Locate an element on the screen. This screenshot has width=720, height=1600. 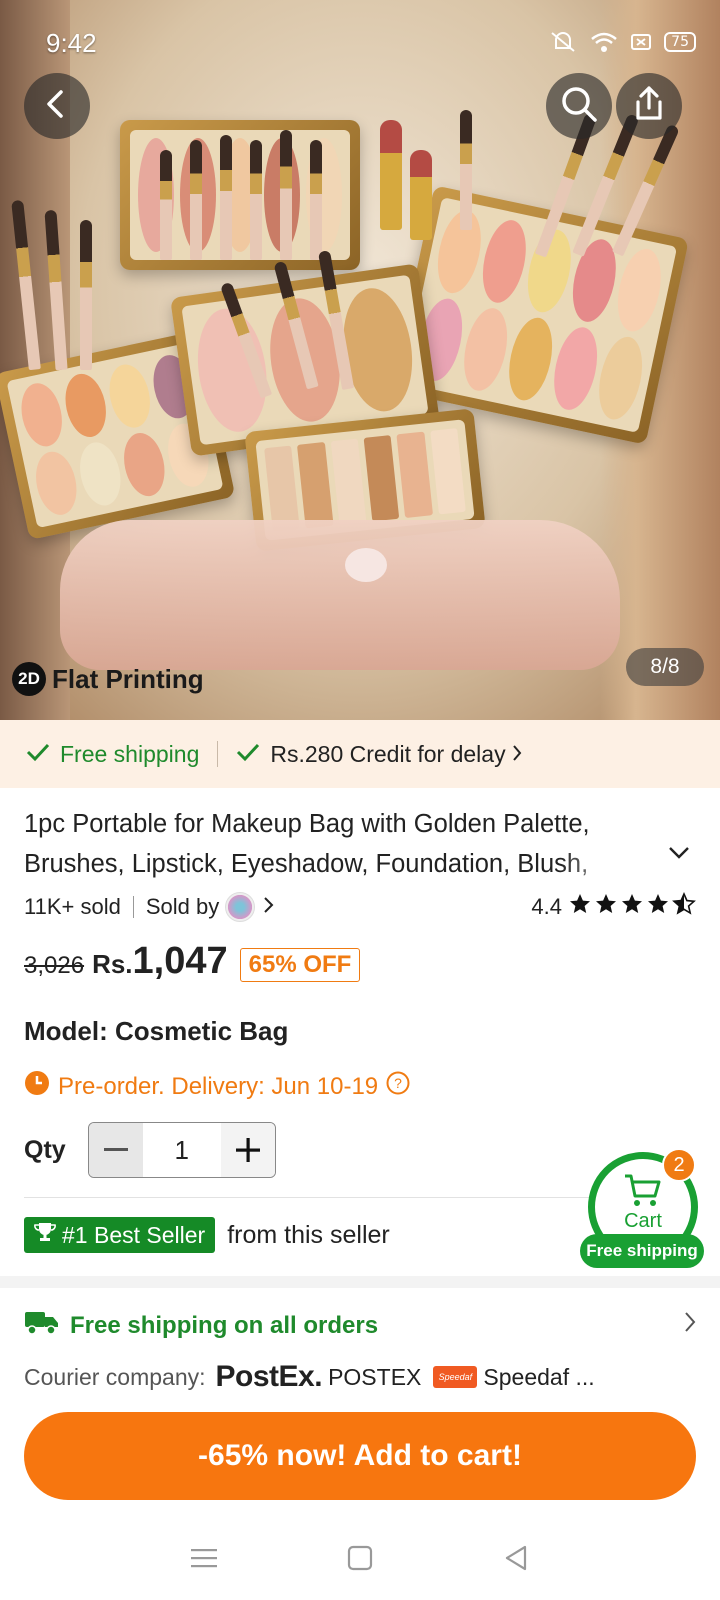
best-seller-label: #1 Best Seller is located at coordinates (134, 1234).